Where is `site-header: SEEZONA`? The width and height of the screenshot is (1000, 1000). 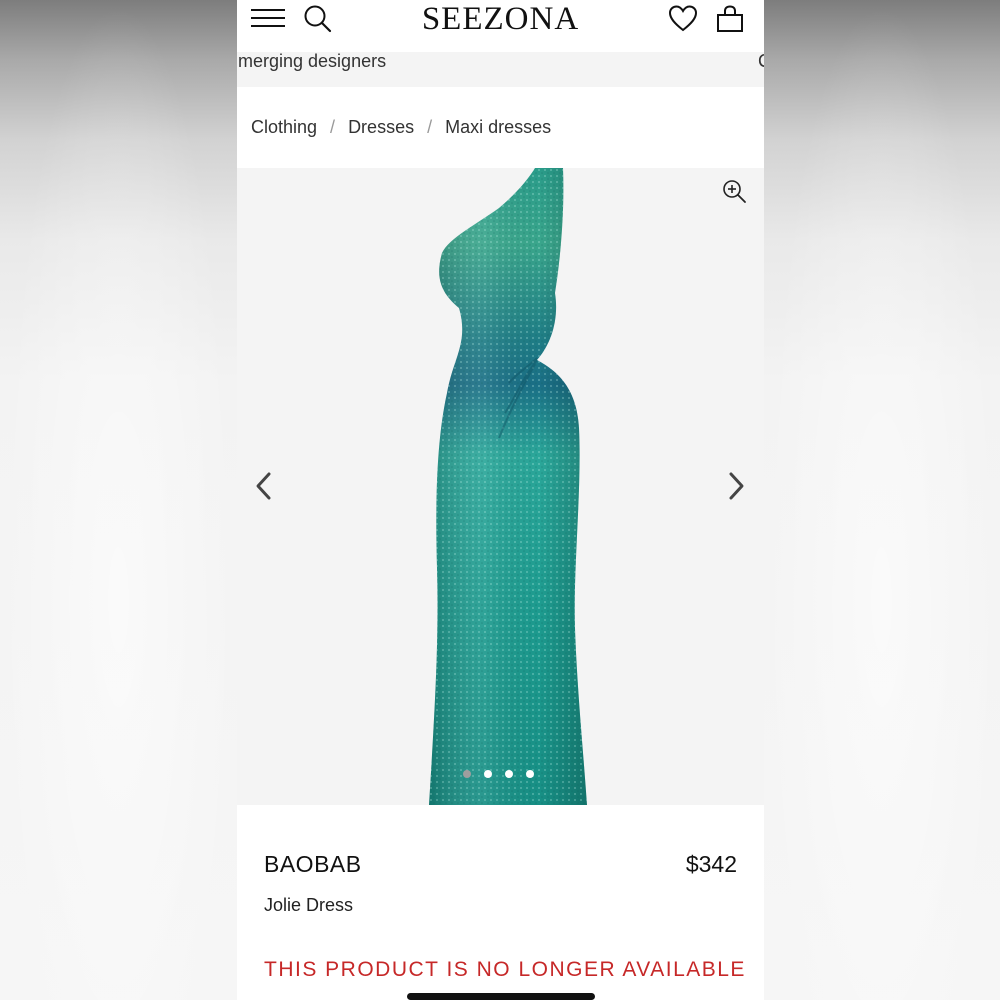 site-header: SEEZONA is located at coordinates (500, 22).